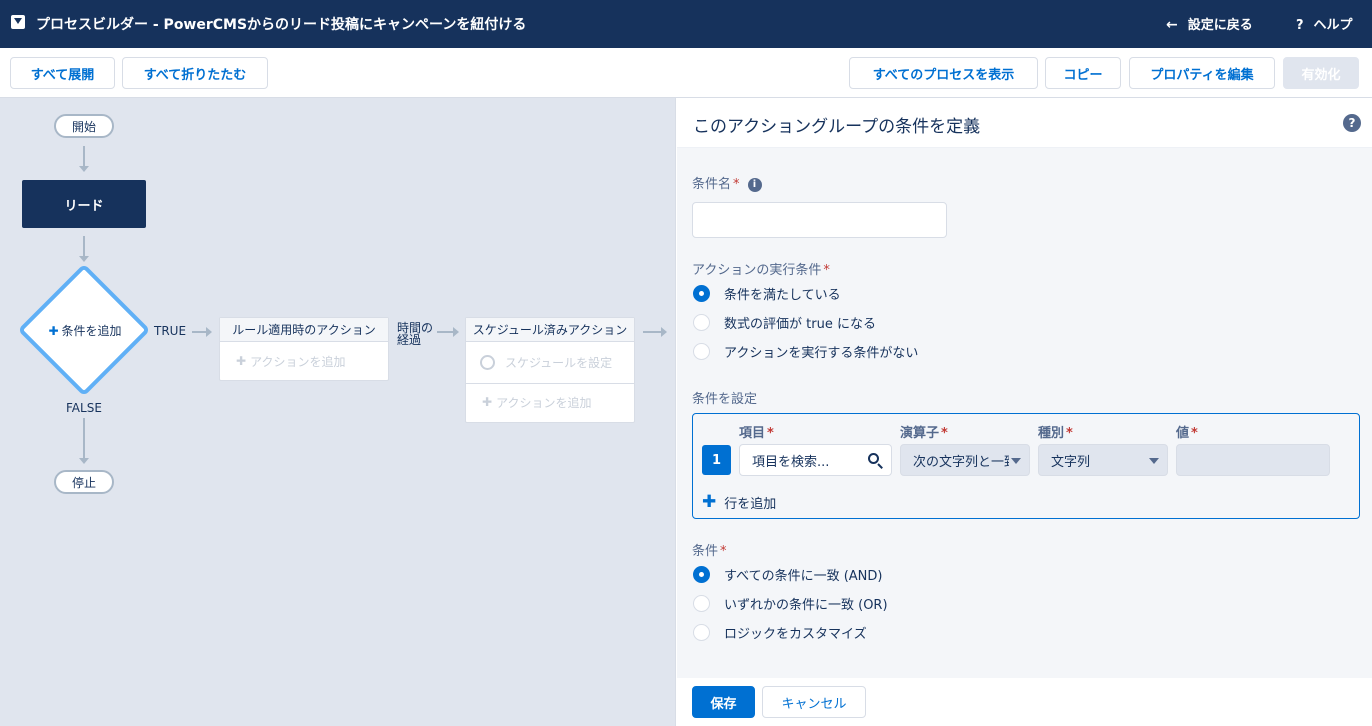  I want to click on copy-button: コピー, so click(1083, 73).